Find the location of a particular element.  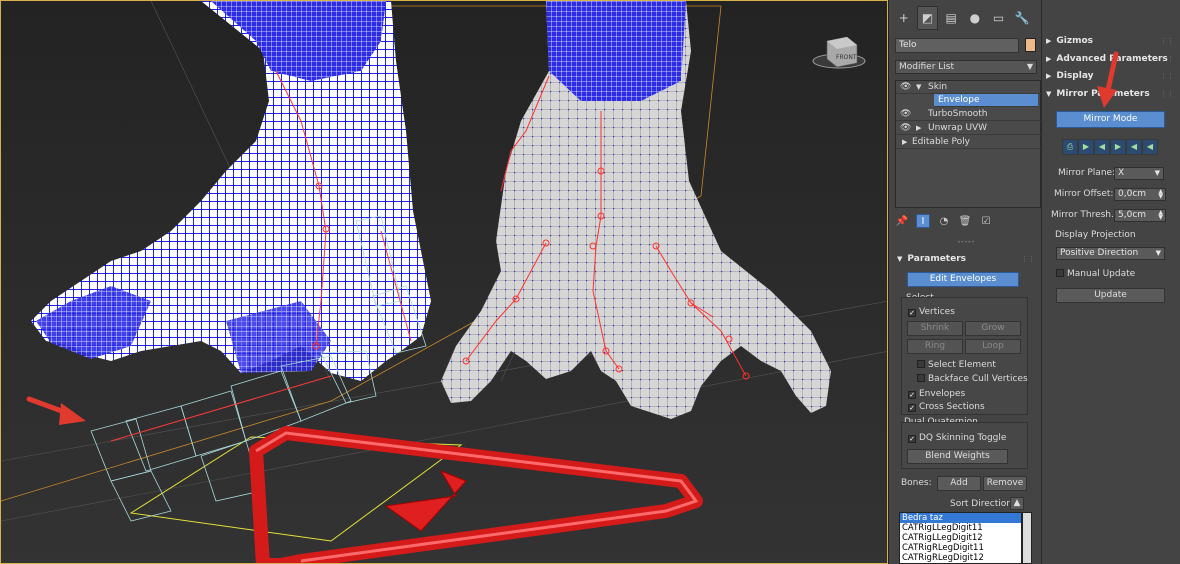

update-button: Update is located at coordinates (1110, 295).